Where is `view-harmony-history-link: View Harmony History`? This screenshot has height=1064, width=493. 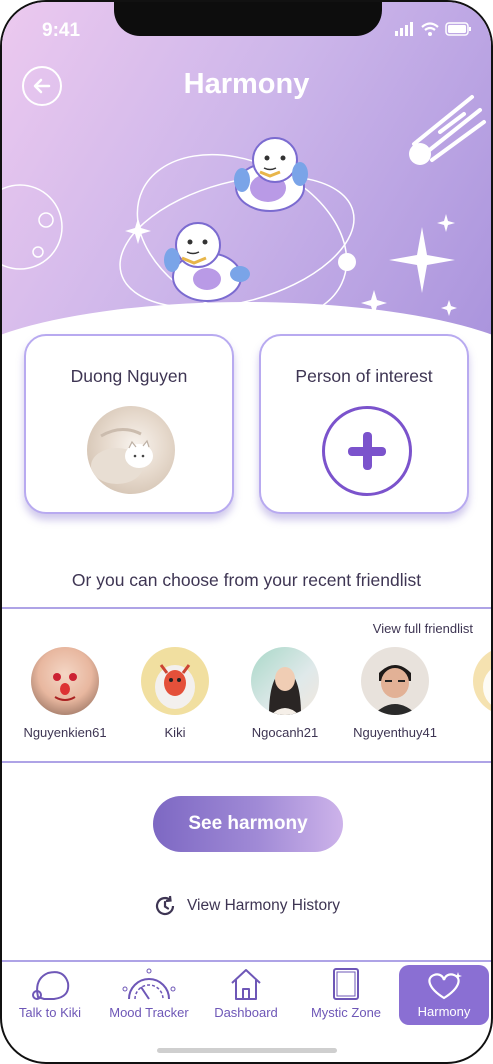 view-harmony-history-link: View Harmony History is located at coordinates (246, 906).